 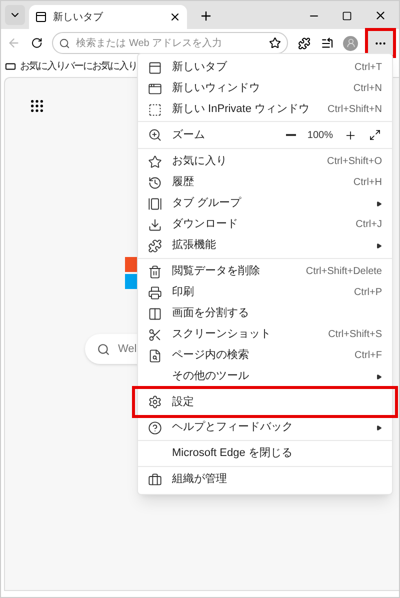 I want to click on maximize-icon, so click(x=347, y=15).